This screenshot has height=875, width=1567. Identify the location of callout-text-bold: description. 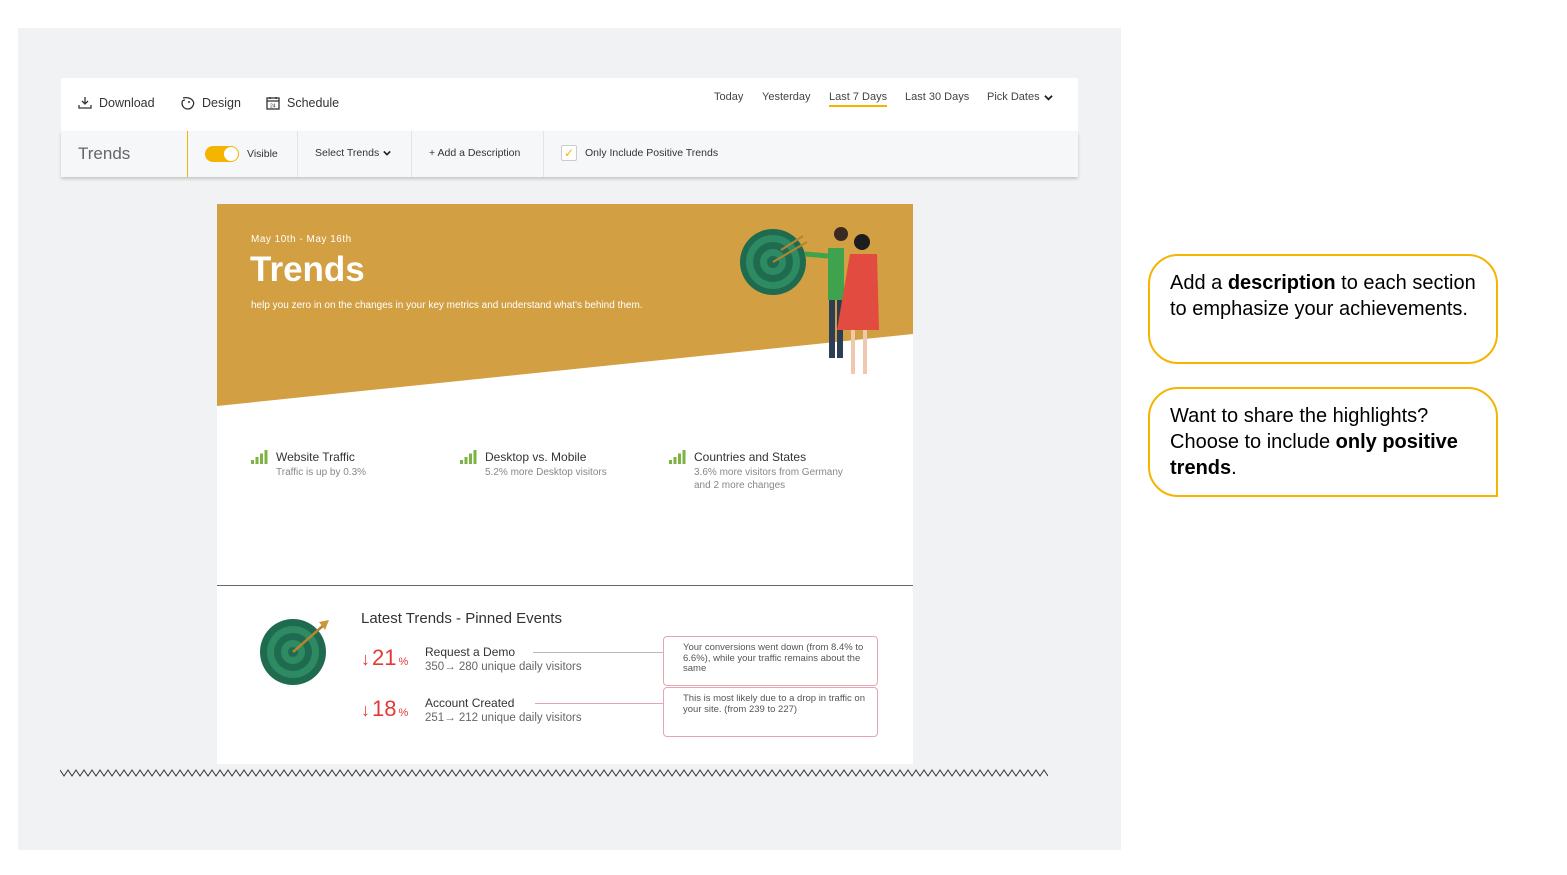
(1281, 283).